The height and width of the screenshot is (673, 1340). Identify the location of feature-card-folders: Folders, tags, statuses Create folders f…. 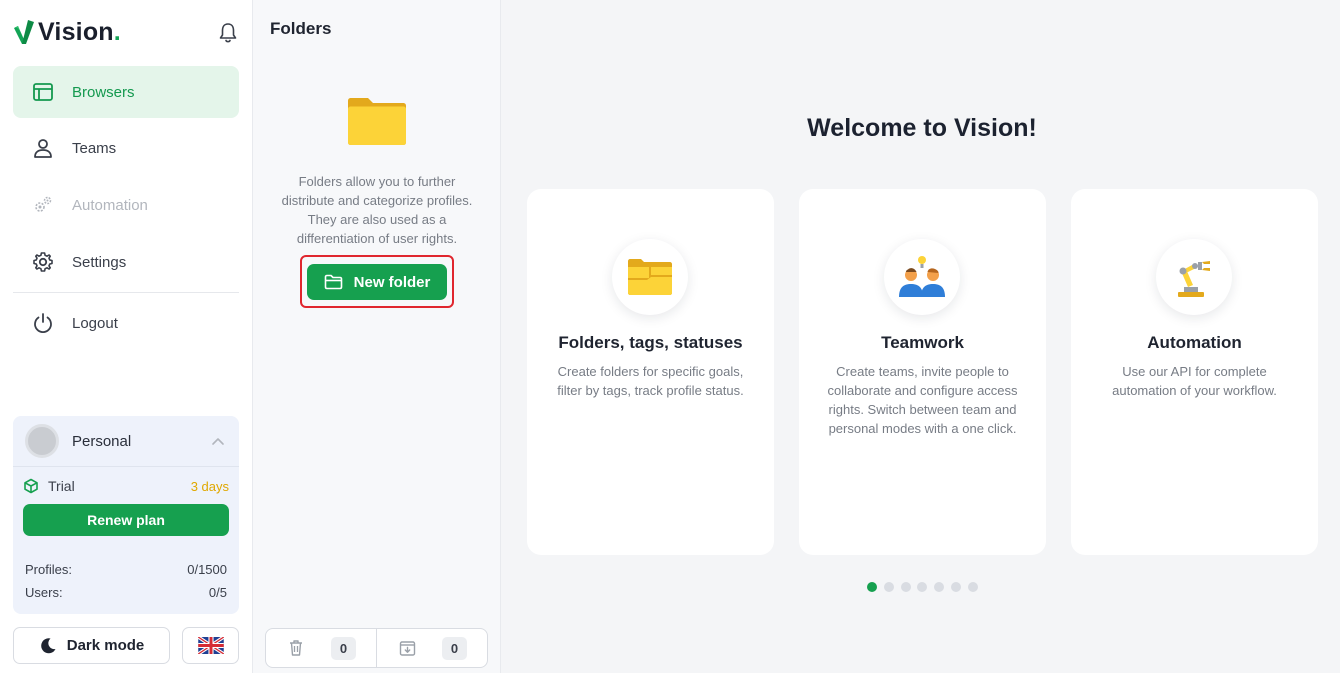
(650, 372).